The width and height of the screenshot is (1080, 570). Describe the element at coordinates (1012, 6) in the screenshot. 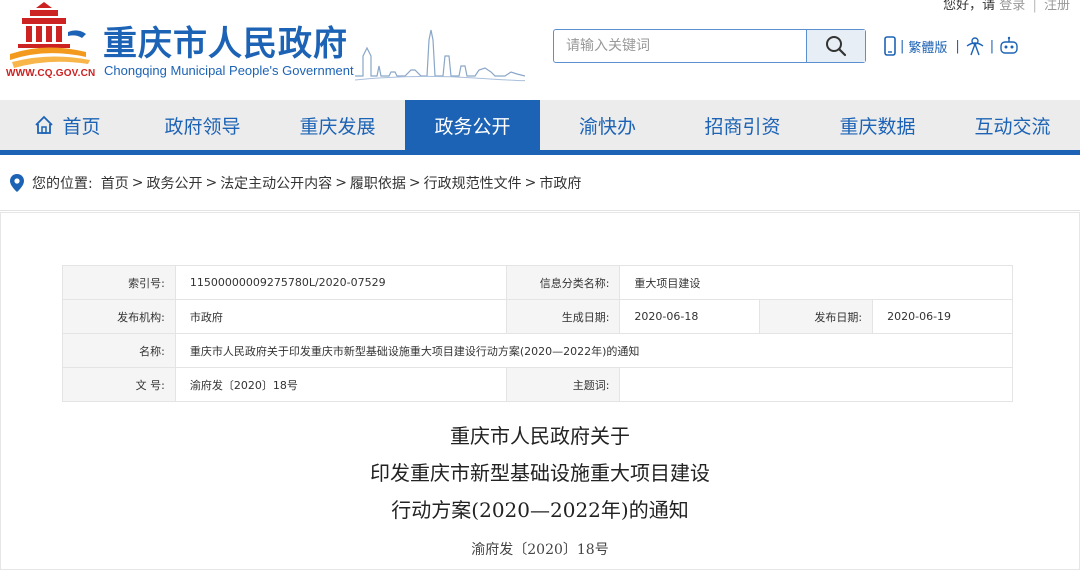

I see `login-link: 登录` at that location.